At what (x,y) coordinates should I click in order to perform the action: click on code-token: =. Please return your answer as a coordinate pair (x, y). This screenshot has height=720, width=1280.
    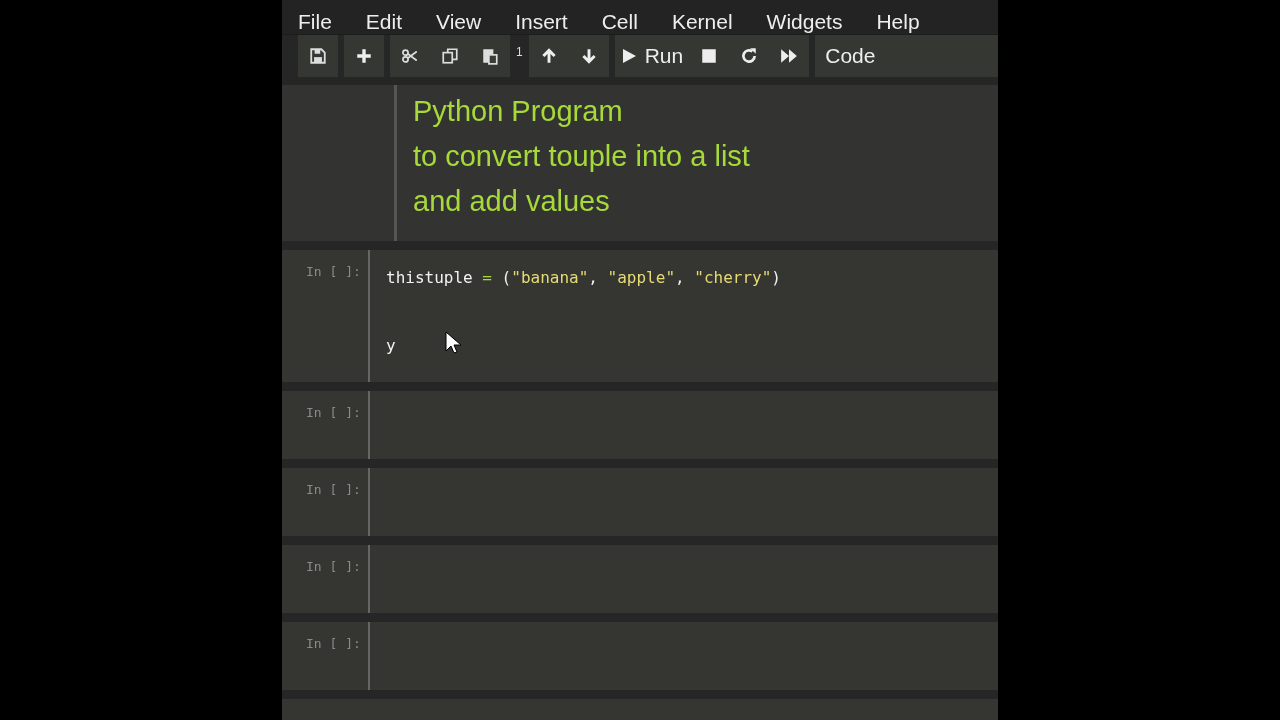
    Looking at the image, I should click on (487, 277).